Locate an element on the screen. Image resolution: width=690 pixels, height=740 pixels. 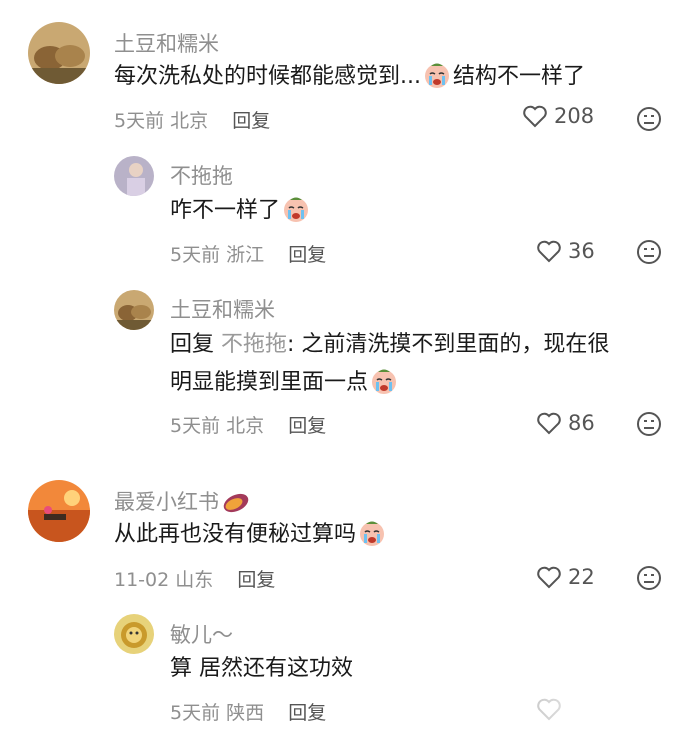
reply-target-user: 不拖拖 is located at coordinates (254, 344).